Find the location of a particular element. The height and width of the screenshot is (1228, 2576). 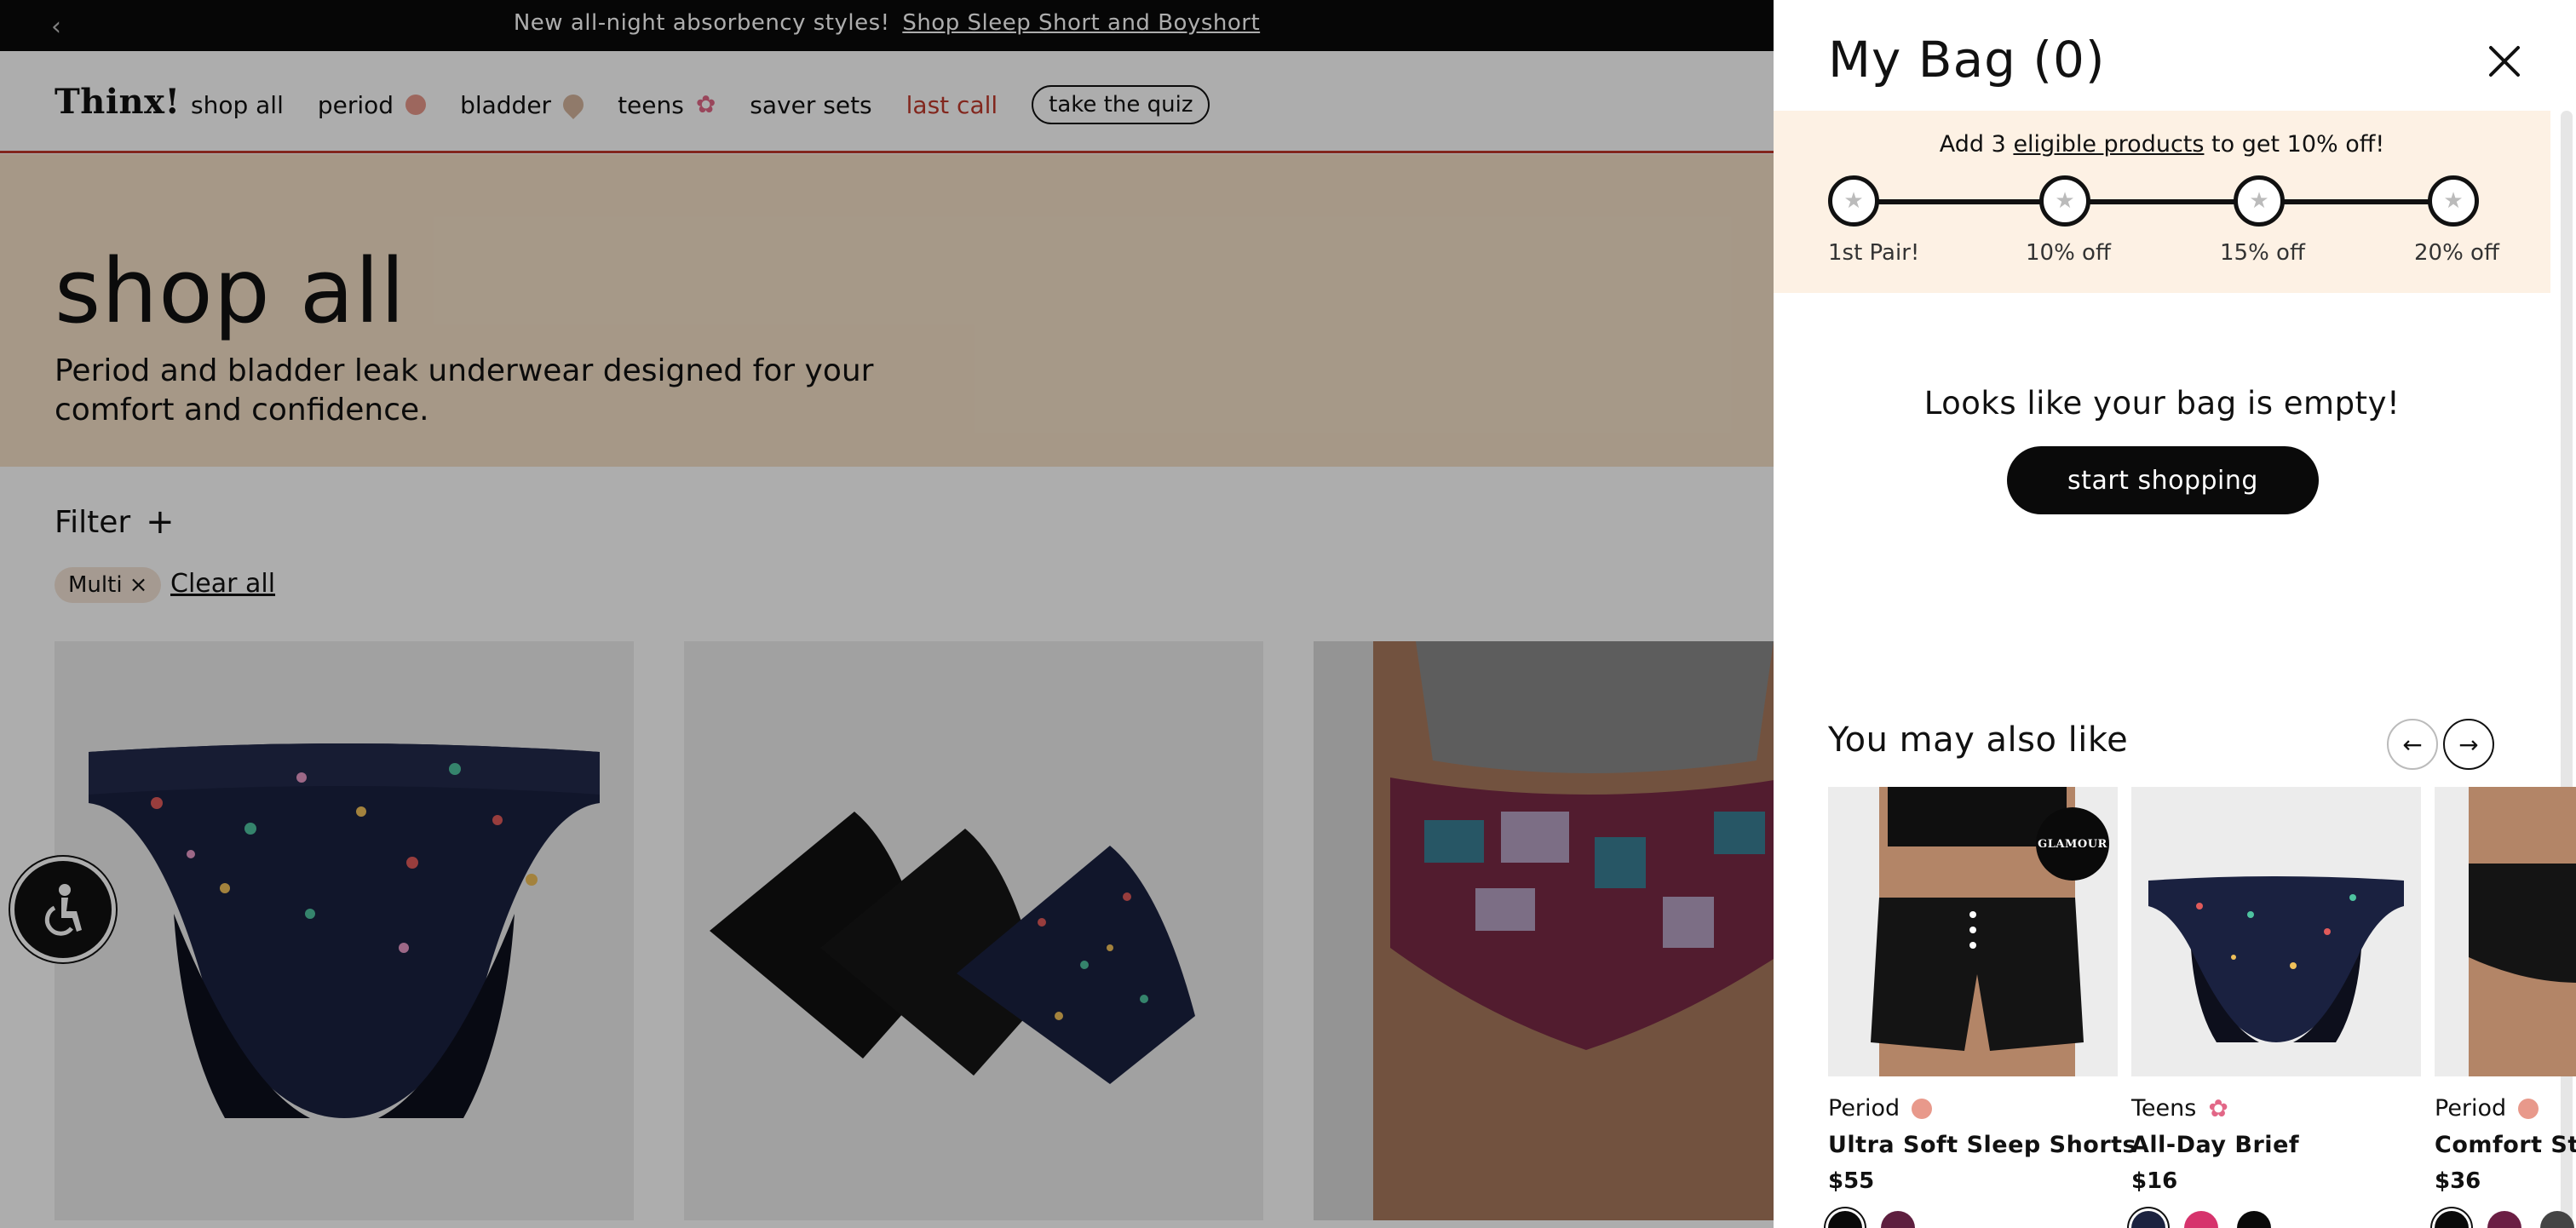

tier-label: 15% off is located at coordinates (2263, 253).